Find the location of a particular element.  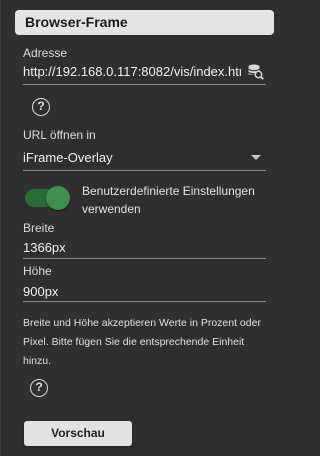

height-input: 900px is located at coordinates (40, 291).